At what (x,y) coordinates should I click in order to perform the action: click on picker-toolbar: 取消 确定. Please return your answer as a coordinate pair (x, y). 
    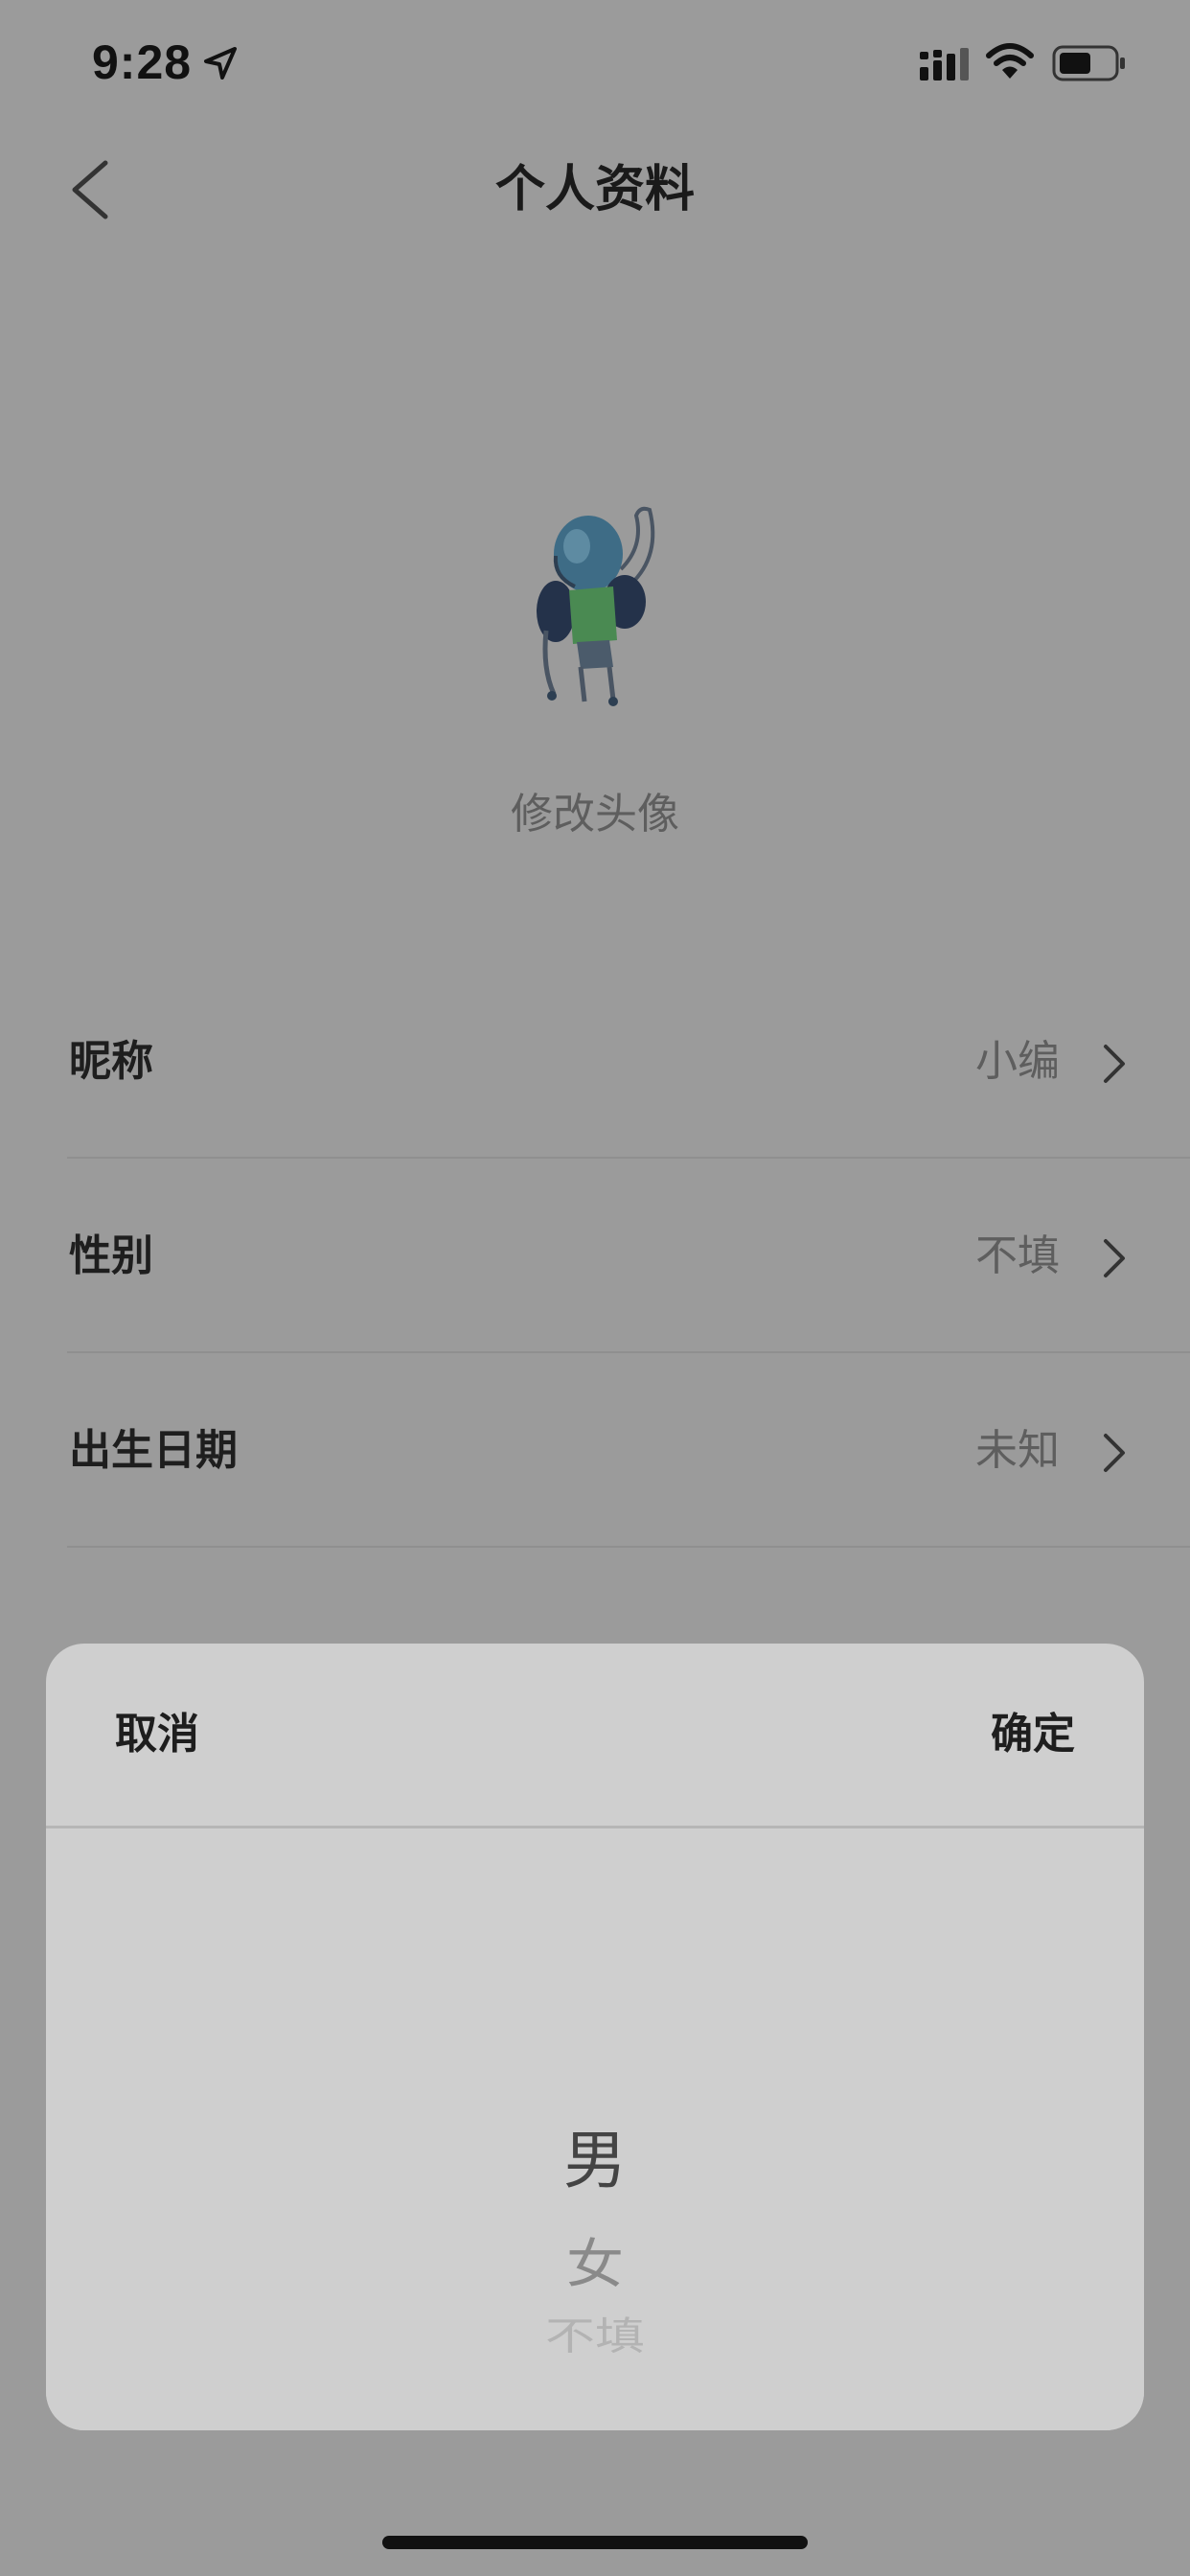
    Looking at the image, I should click on (595, 1736).